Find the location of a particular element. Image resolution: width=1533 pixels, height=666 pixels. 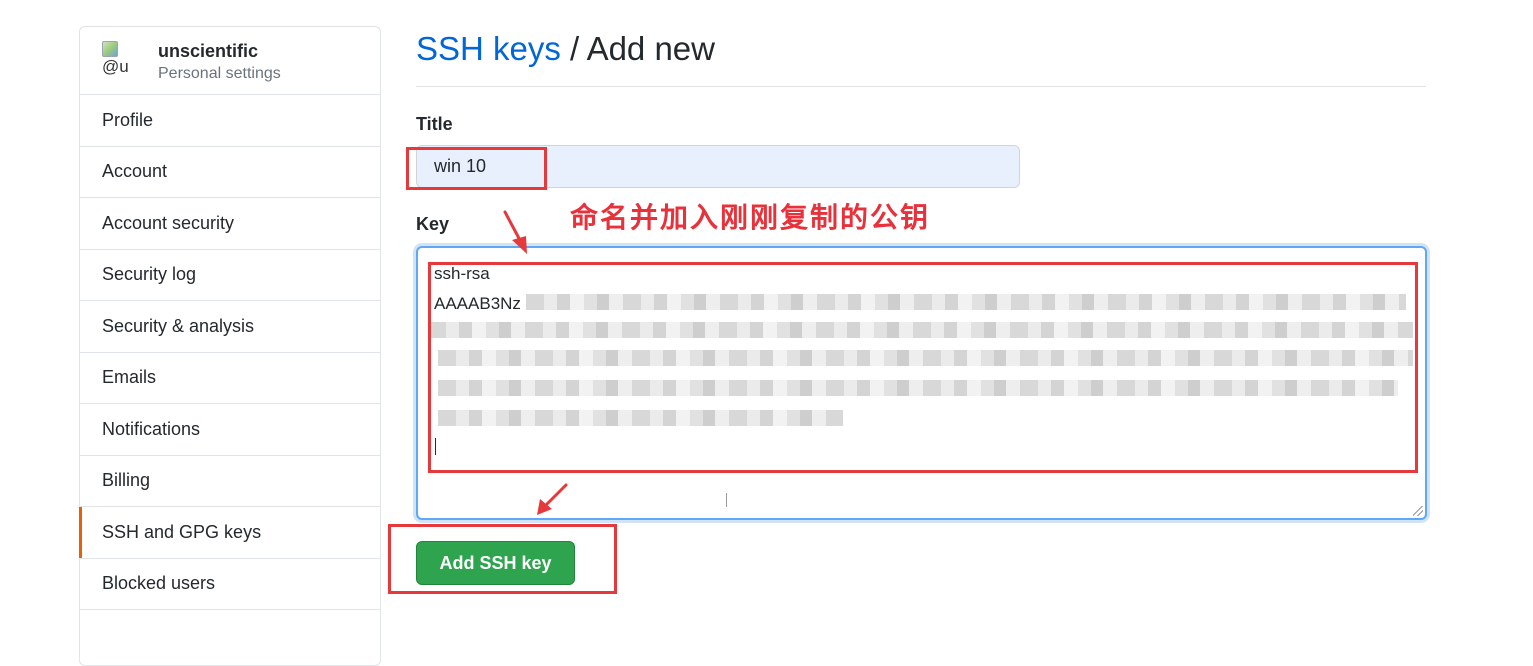

arrow-to-button-icon is located at coordinates (556, 495).